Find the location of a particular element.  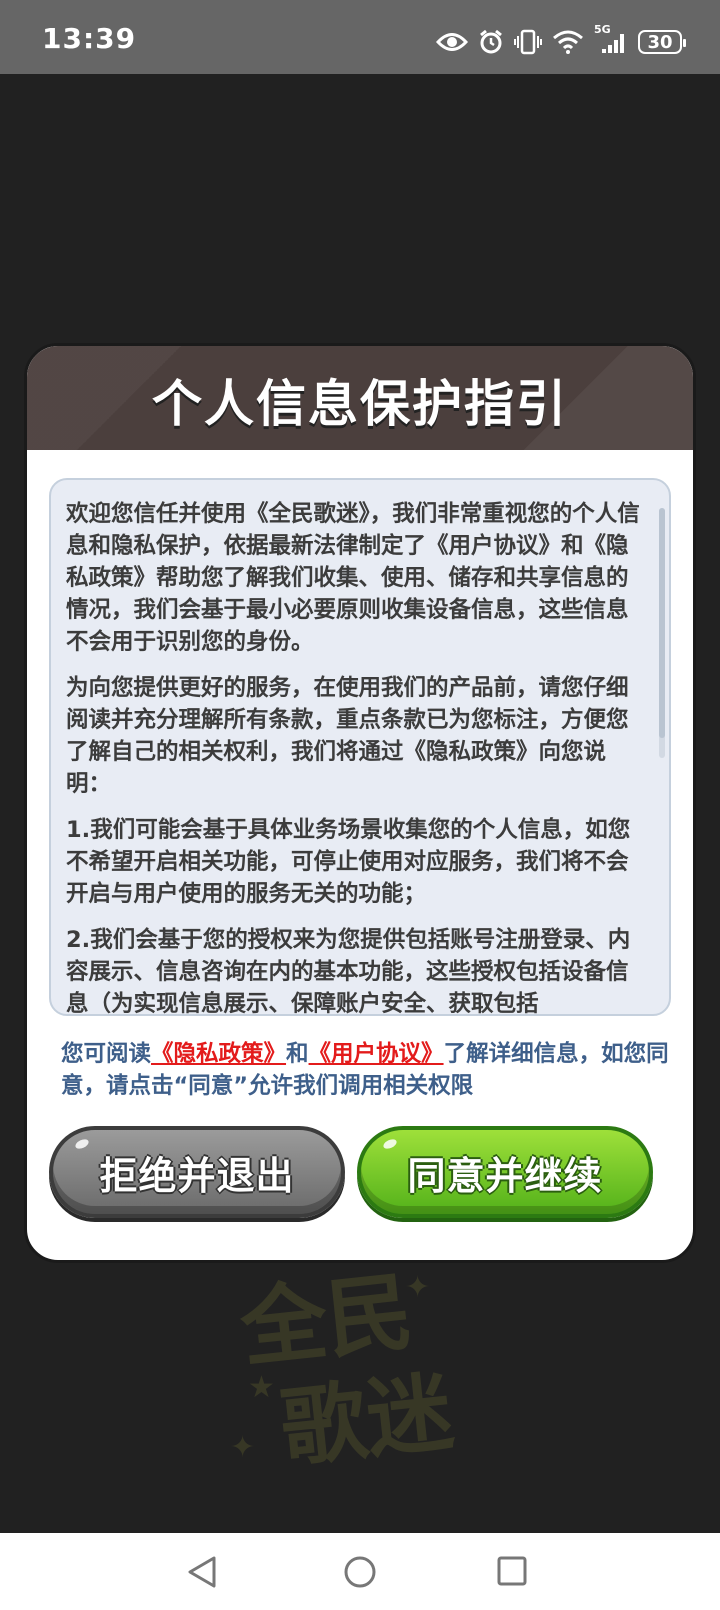

wifi-icon is located at coordinates (568, 42).